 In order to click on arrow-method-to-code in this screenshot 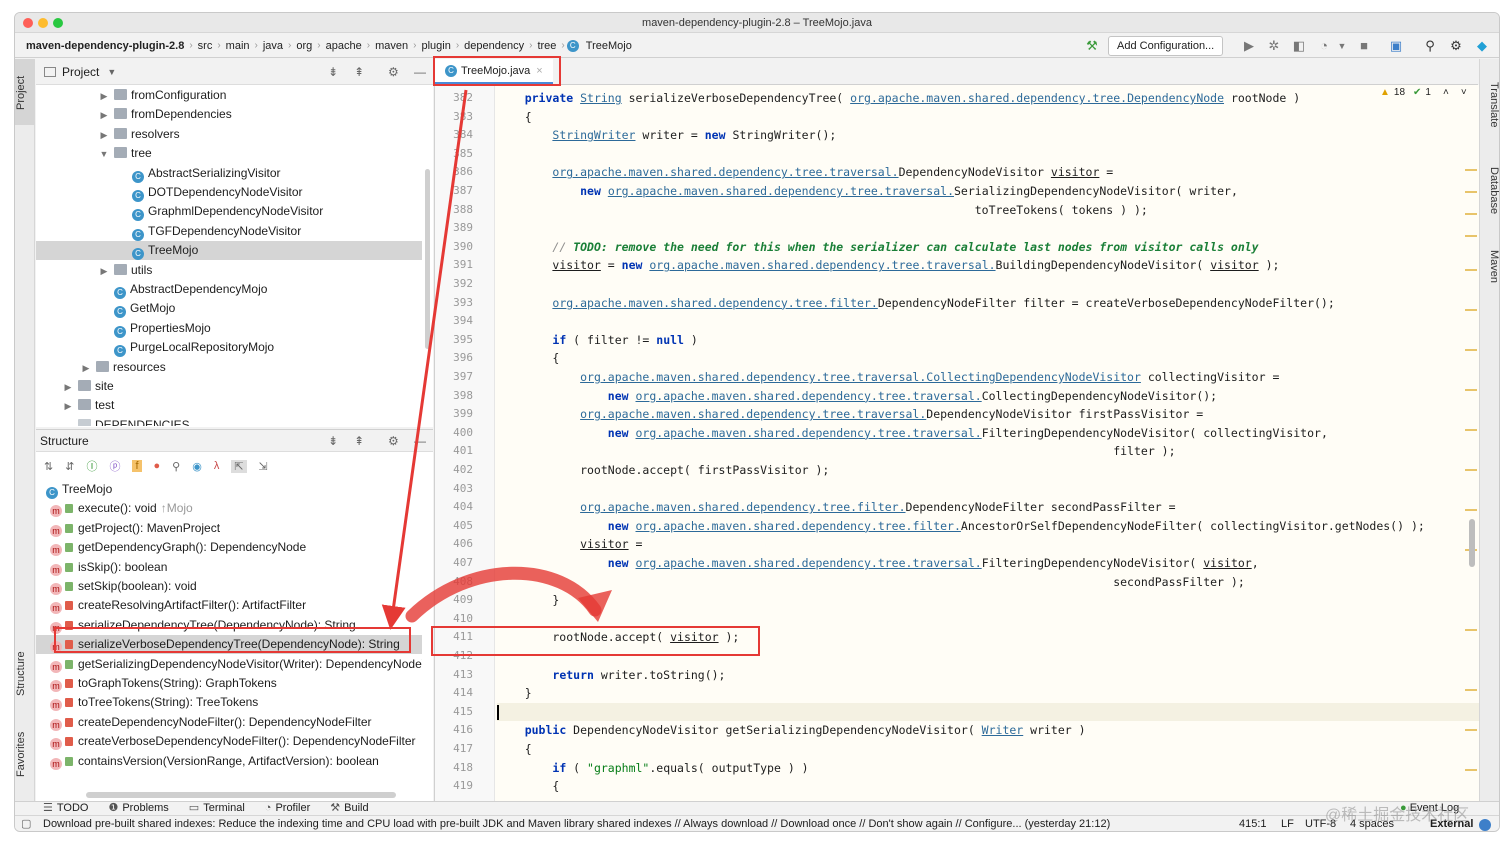, I will do `click(503, 594)`.